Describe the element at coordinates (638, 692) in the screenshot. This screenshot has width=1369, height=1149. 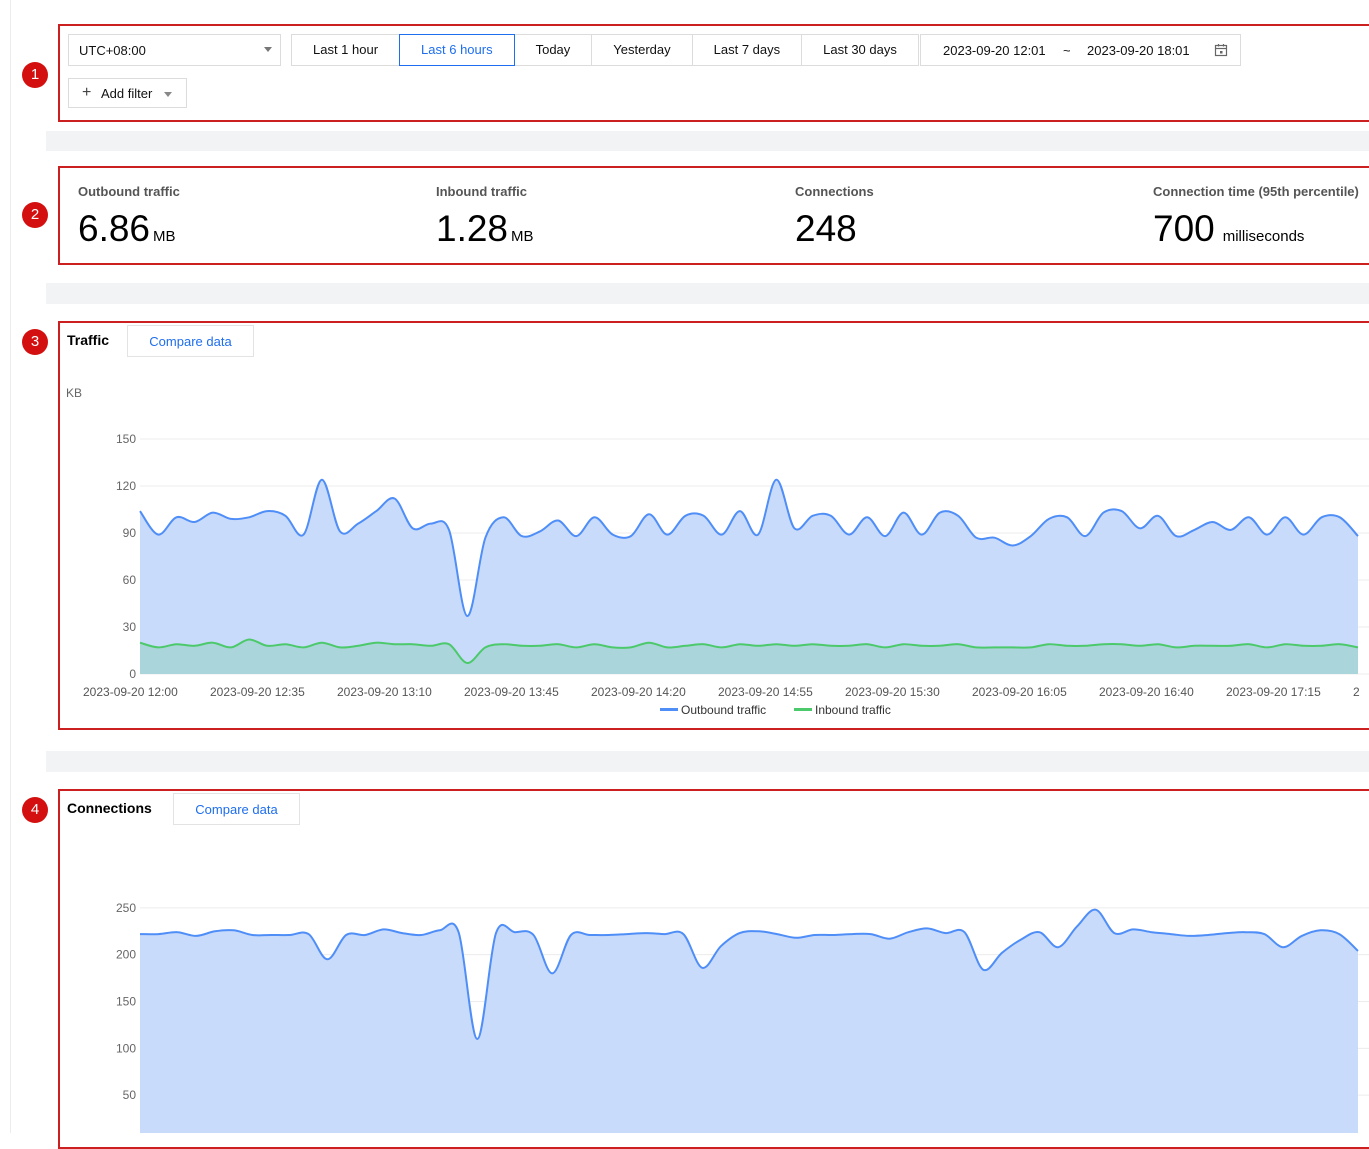
I see `x-tick-label: 2023-09-20 14:20` at that location.